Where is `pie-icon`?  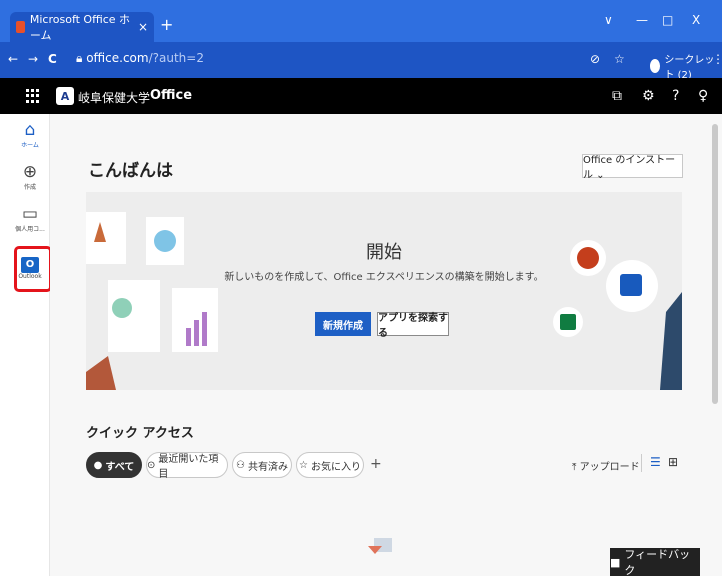
pie-icon is located at coordinates (122, 308).